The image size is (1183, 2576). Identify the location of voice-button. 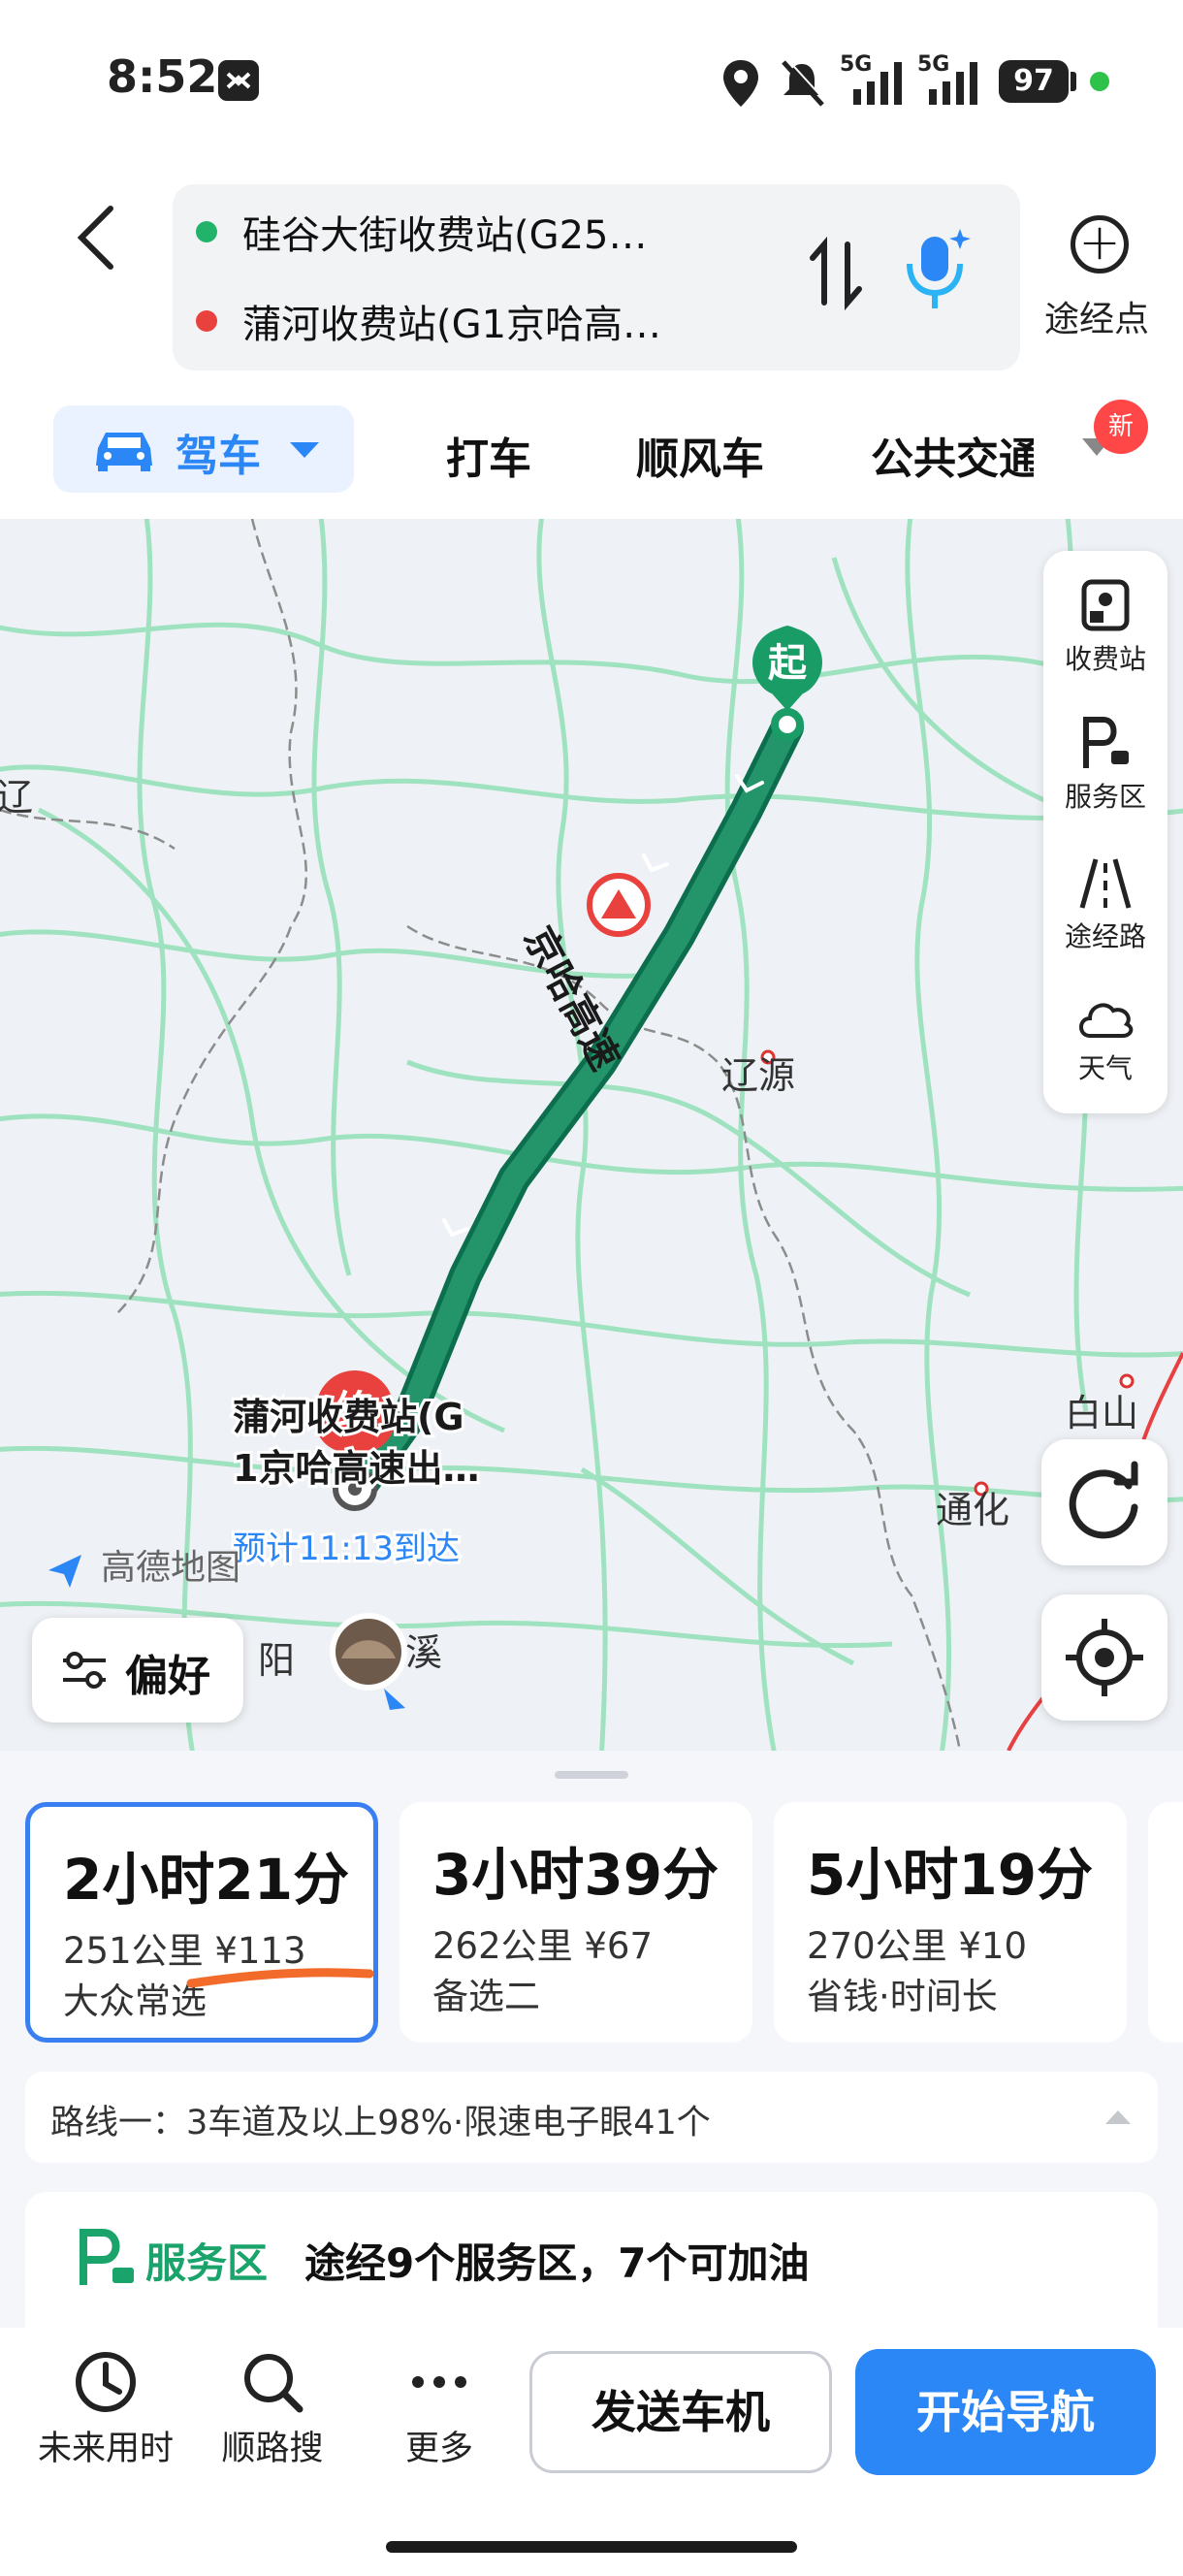
(937, 269).